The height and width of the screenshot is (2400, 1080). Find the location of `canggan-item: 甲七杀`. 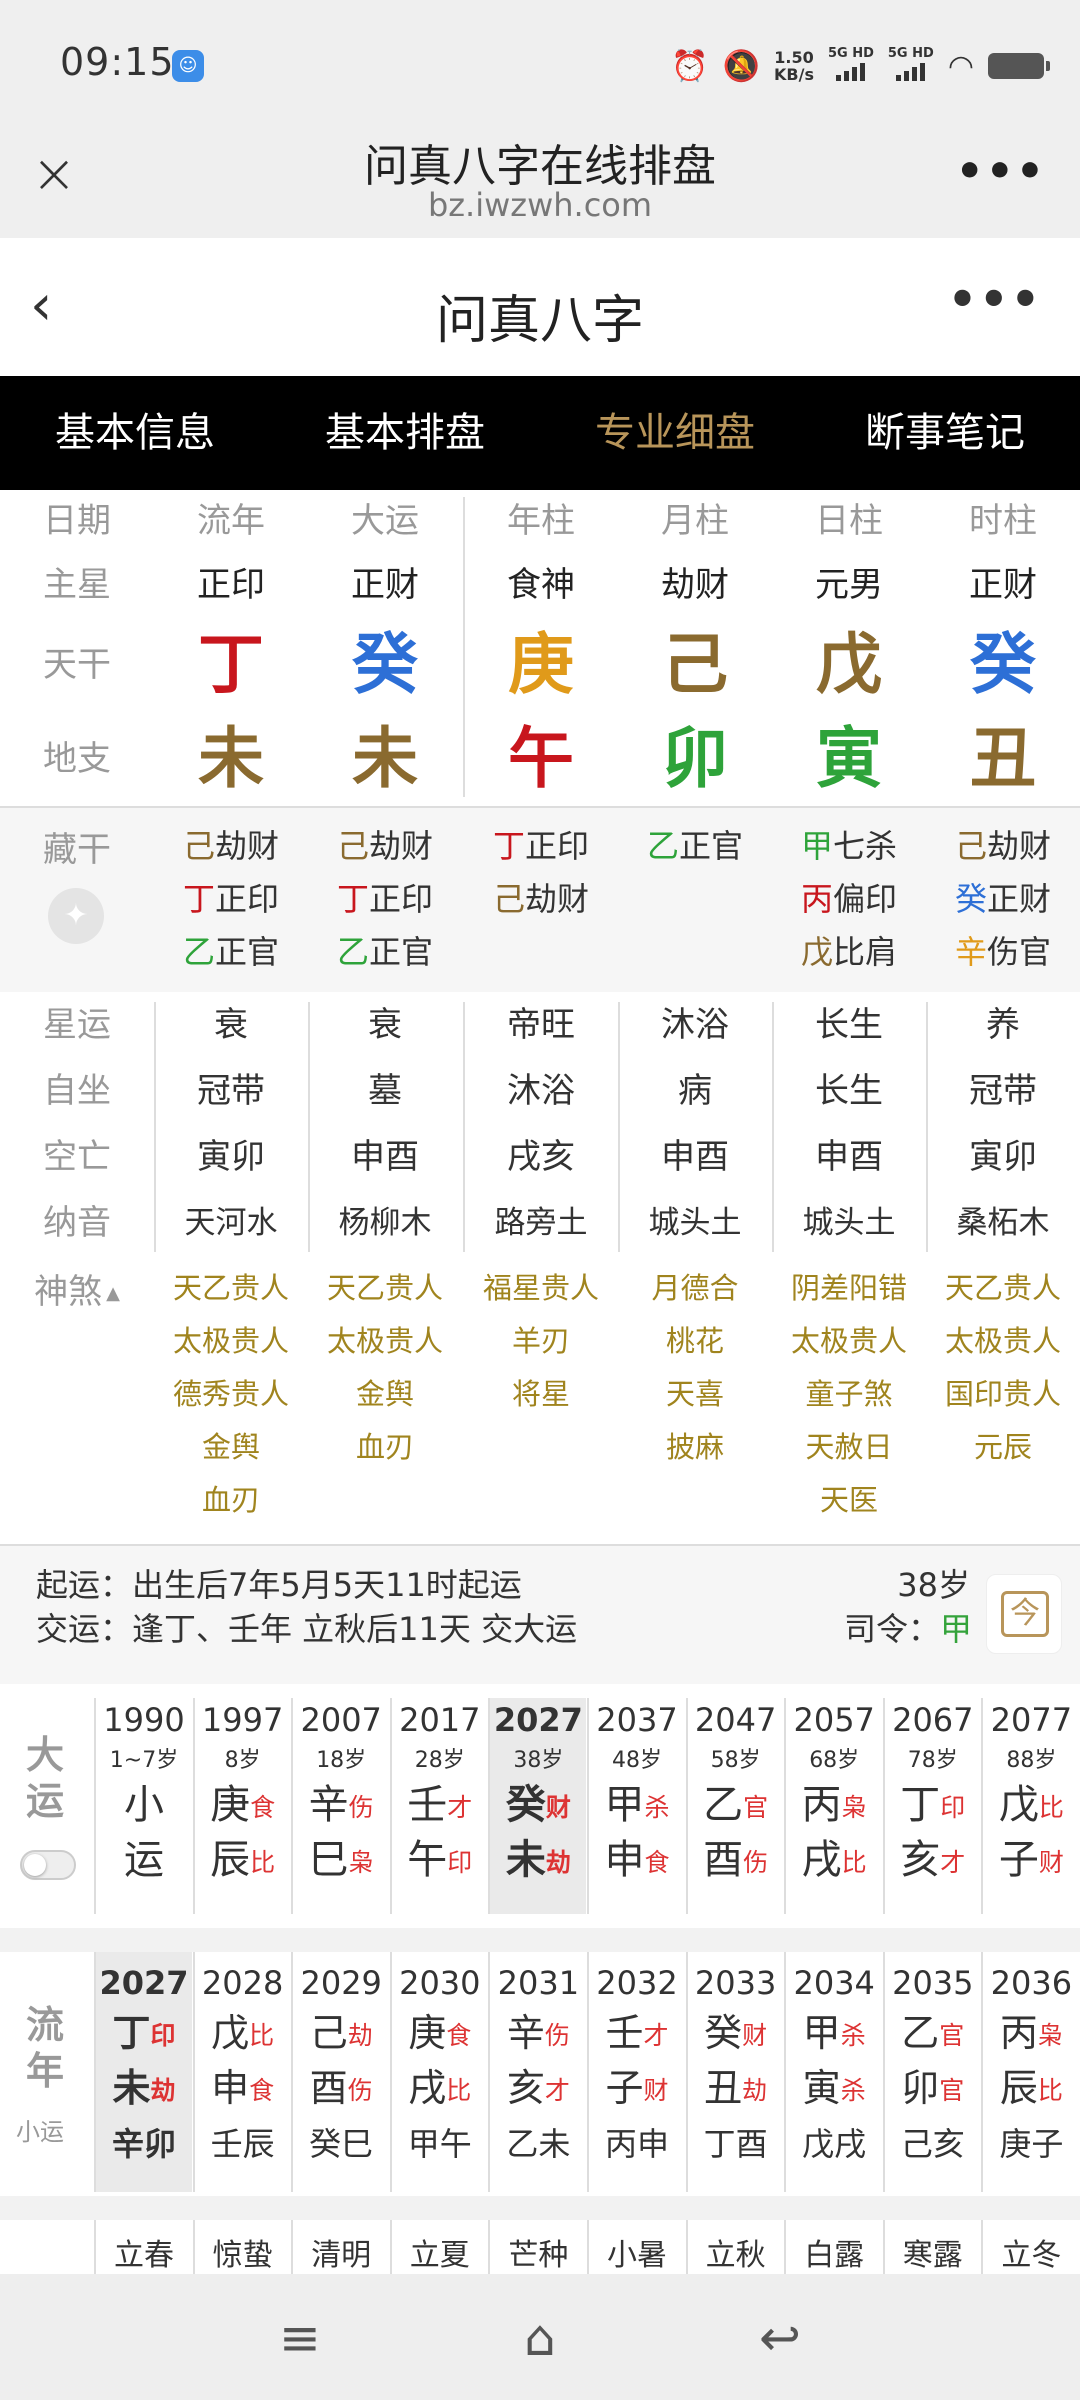

canggan-item: 甲七杀 is located at coordinates (849, 846).